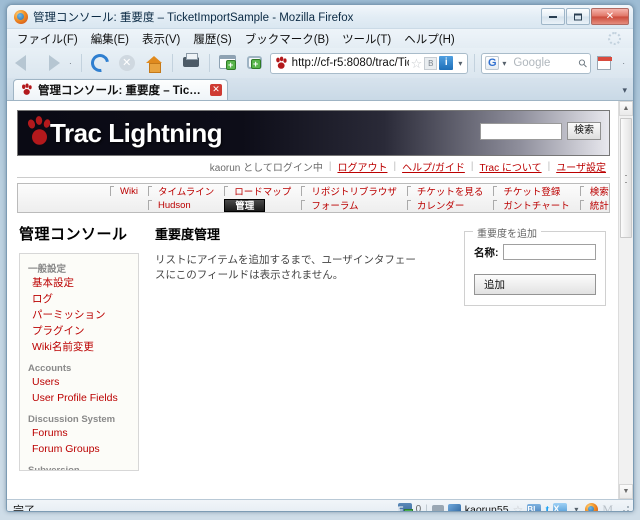 The image size is (640, 520). What do you see at coordinates (596, 191) in the screenshot?
I see `mainnav-search: 検索` at bounding box center [596, 191].